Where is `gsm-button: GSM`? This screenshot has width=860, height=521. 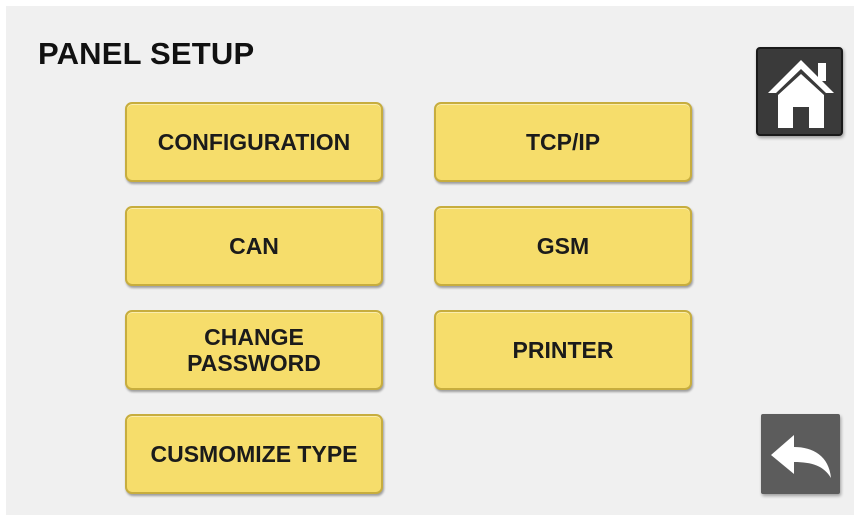 gsm-button: GSM is located at coordinates (563, 246).